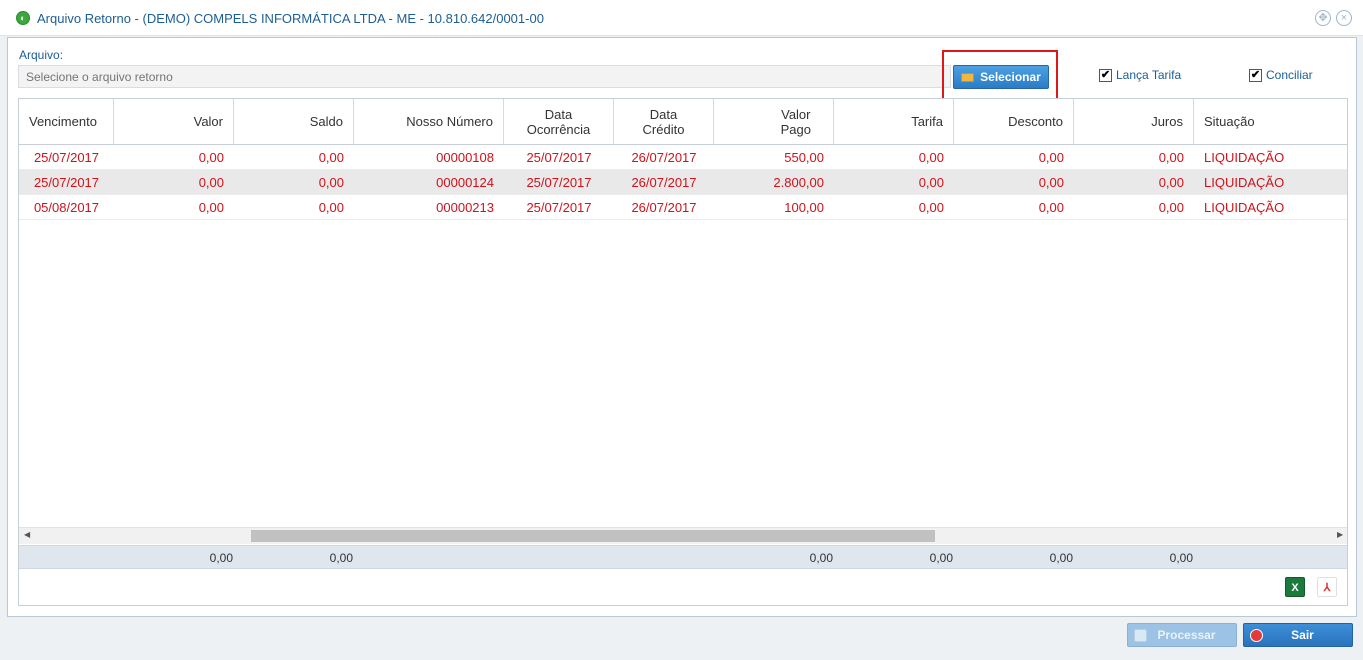 Image resolution: width=1363 pixels, height=660 pixels. What do you see at coordinates (593, 536) in the screenshot?
I see `scrollbar-thumb` at bounding box center [593, 536].